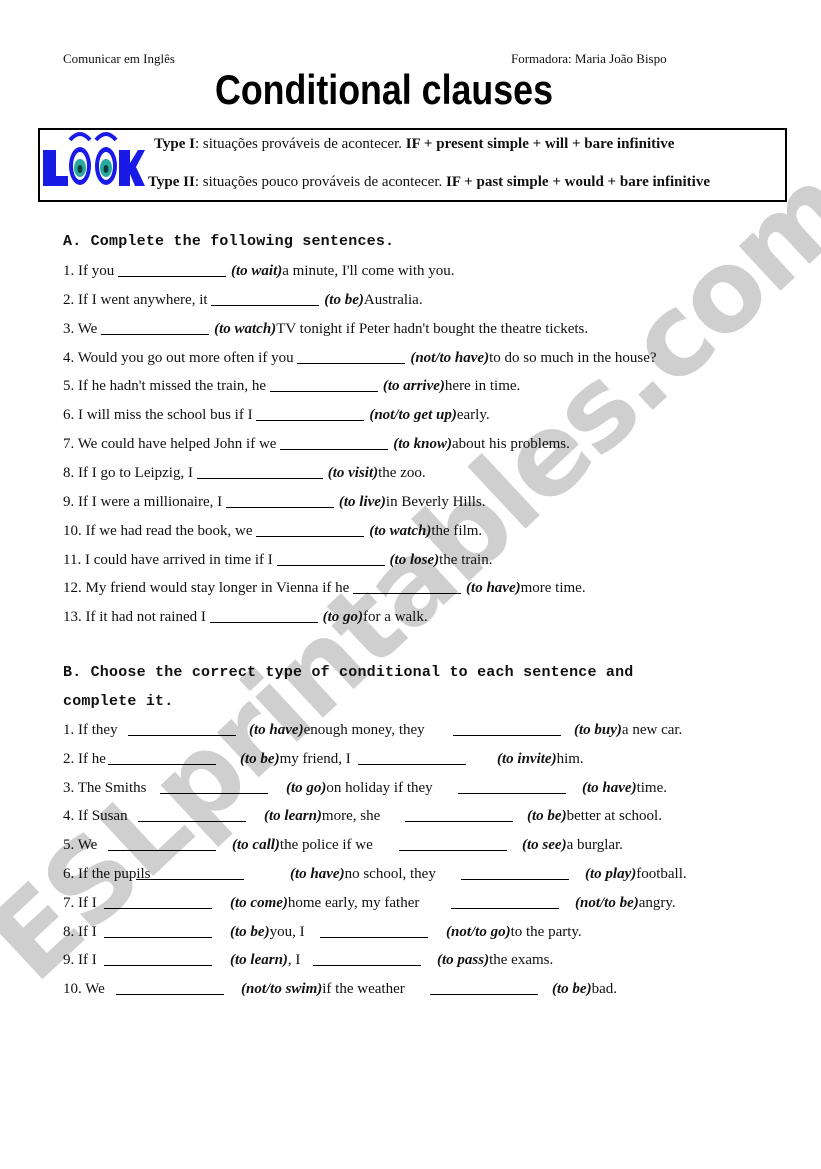 The width and height of the screenshot is (821, 1169). I want to click on sentence-text: a new car., so click(652, 730).